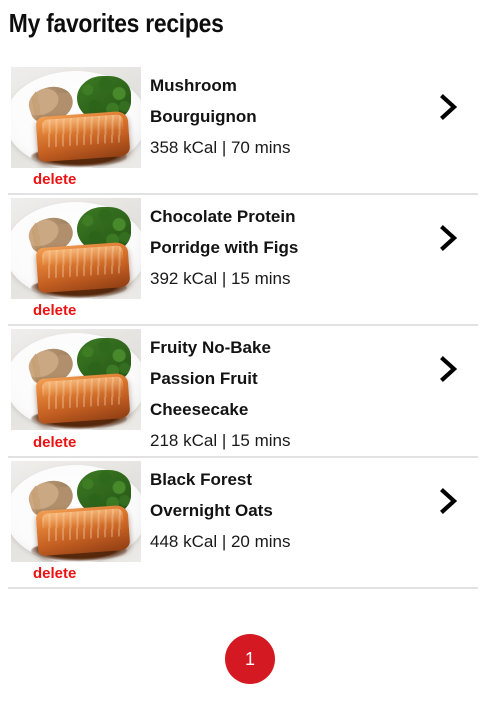 The height and width of the screenshot is (723, 500). I want to click on pagination: 1, so click(250, 659).